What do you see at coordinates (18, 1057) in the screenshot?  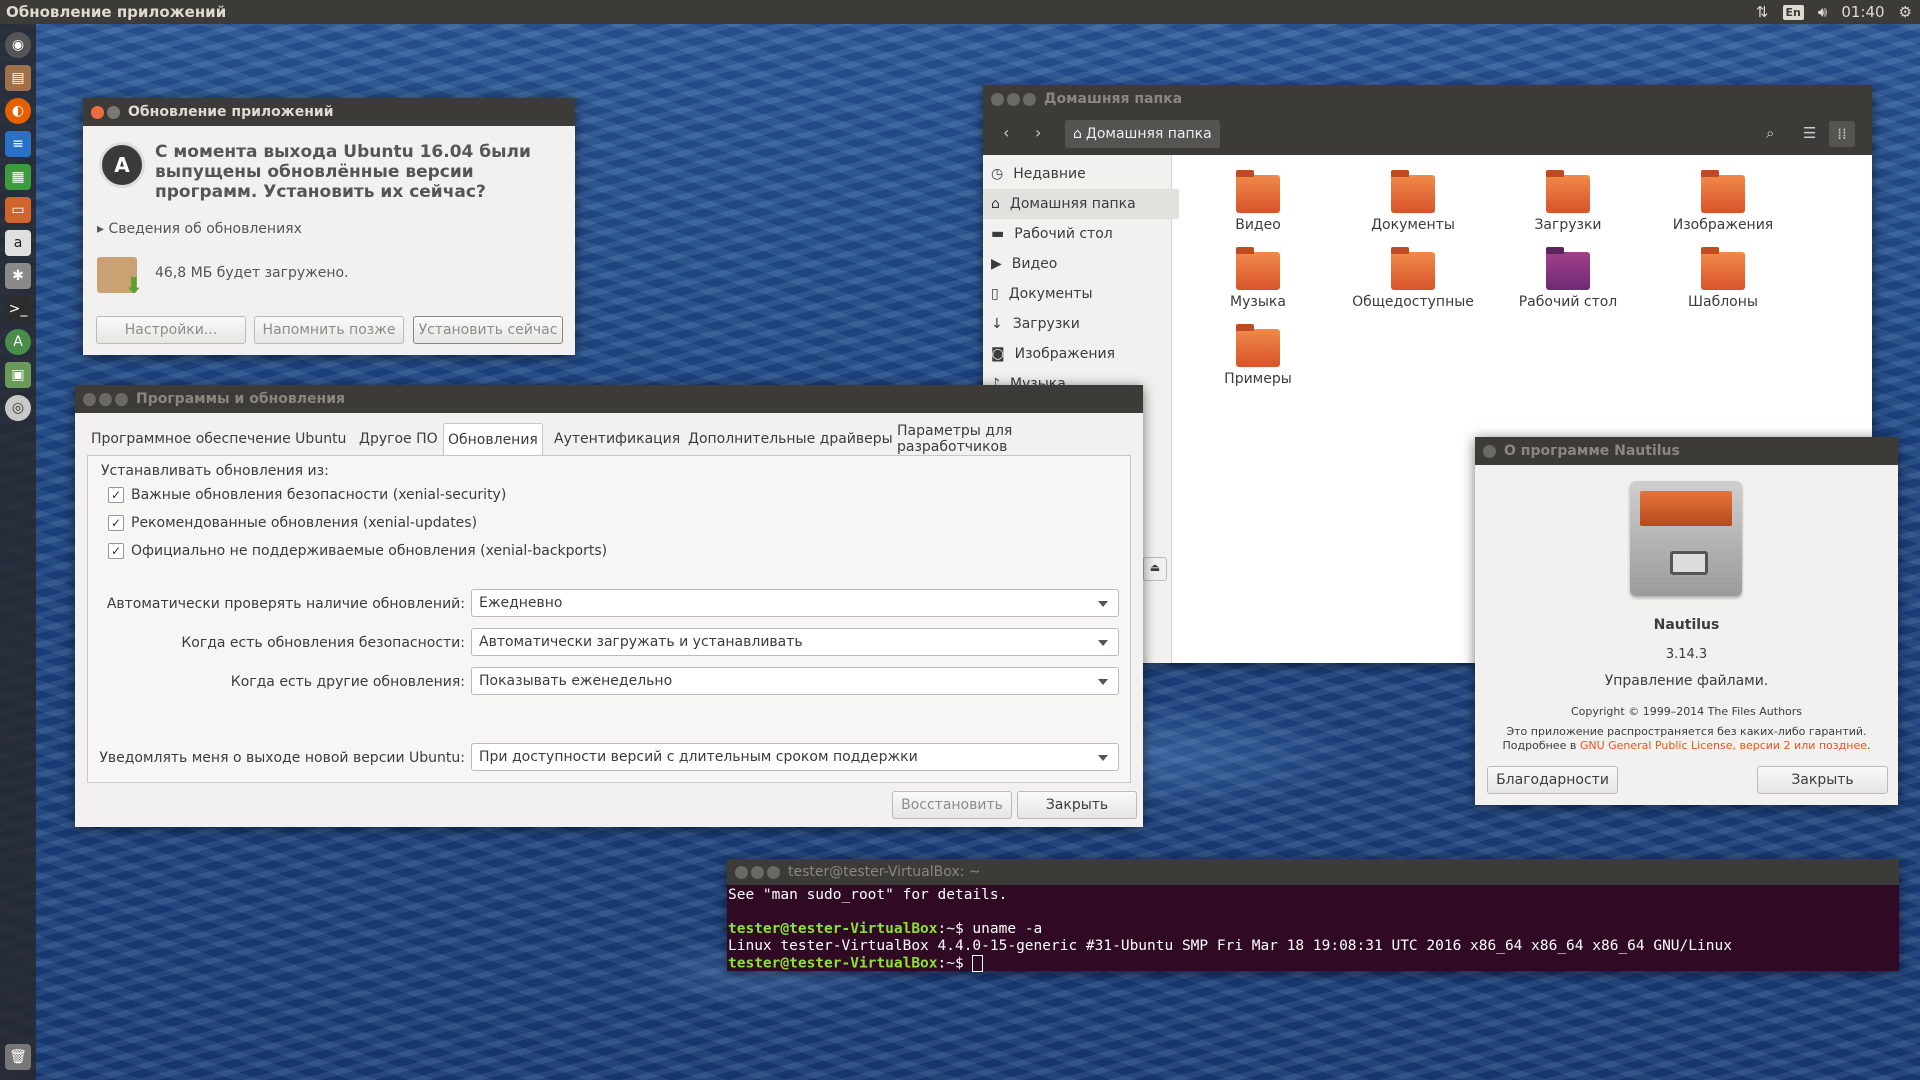 I see `trash-icon: 🗑︎` at bounding box center [18, 1057].